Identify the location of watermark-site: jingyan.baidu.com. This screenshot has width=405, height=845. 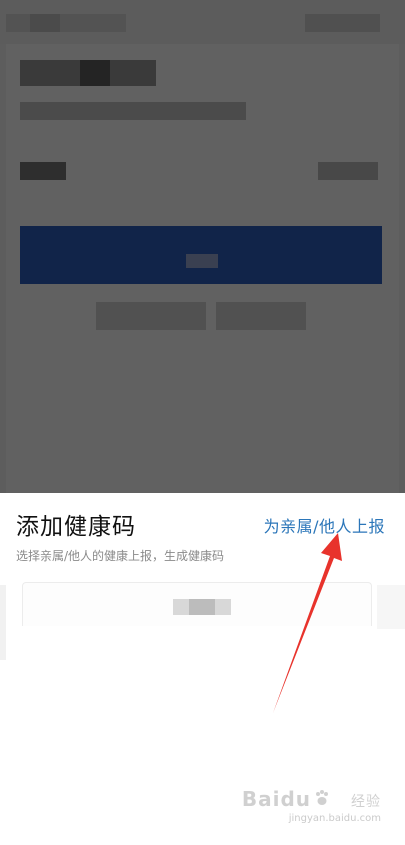
(334, 818).